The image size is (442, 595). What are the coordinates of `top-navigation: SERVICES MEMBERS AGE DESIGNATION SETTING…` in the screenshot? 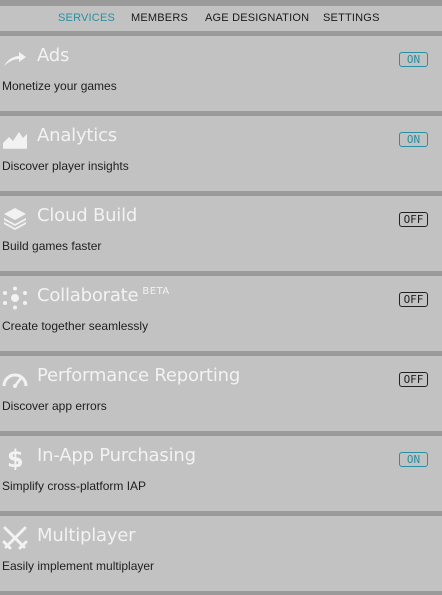 It's located at (221, 15).